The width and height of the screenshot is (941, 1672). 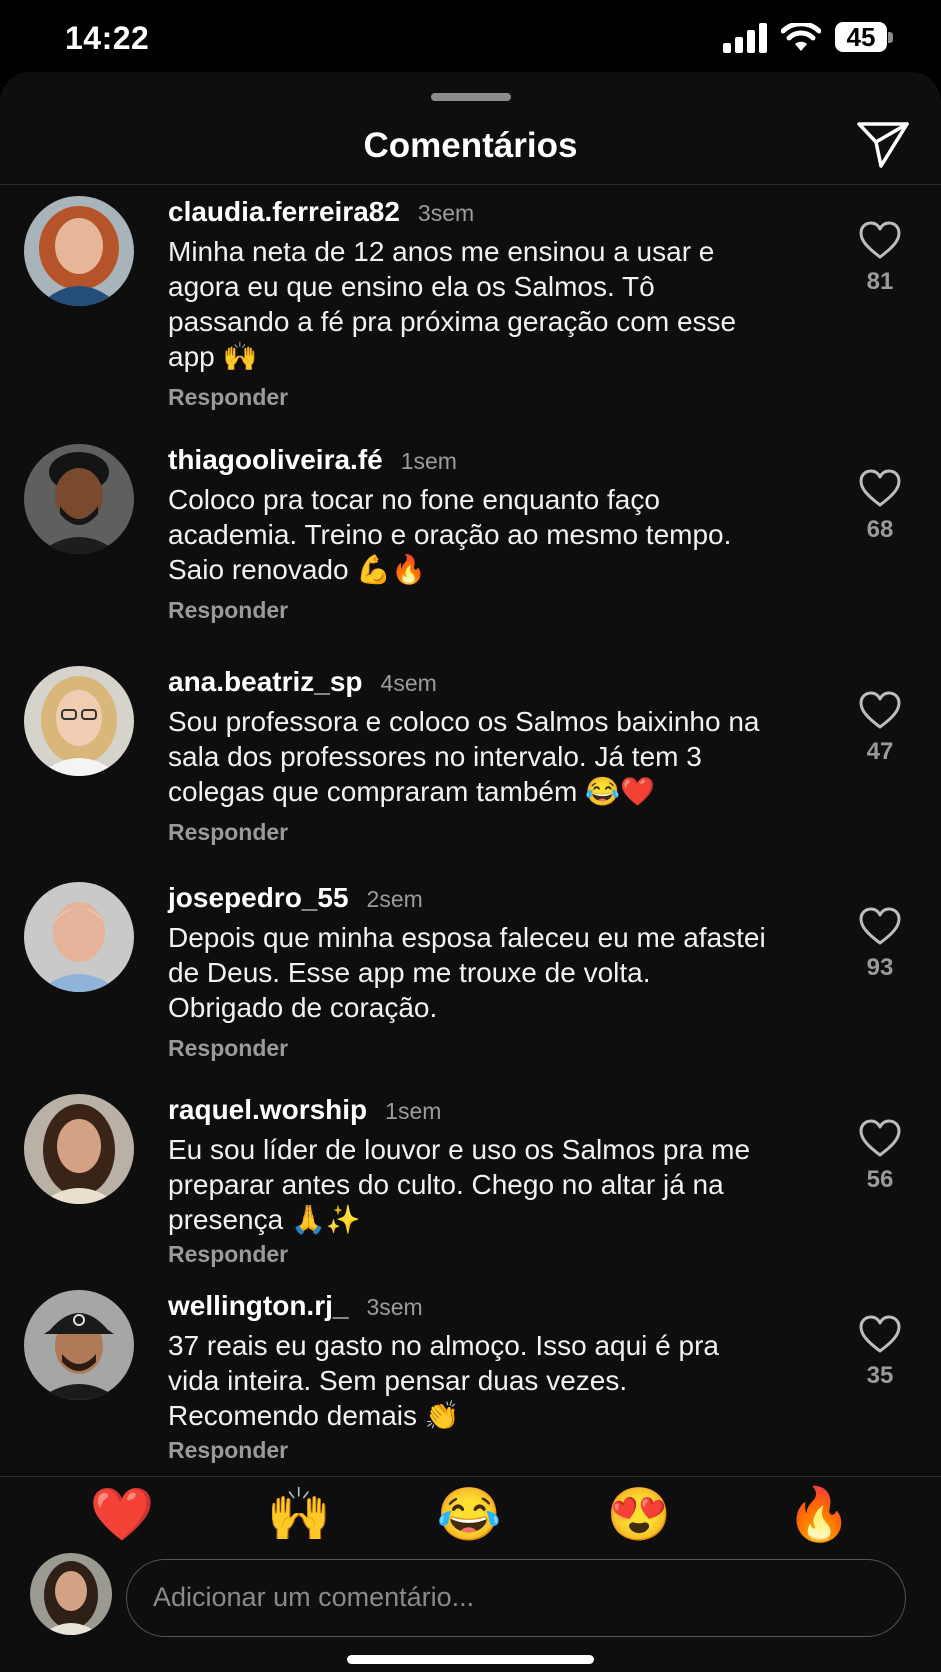 What do you see at coordinates (265, 682) in the screenshot?
I see `username: ana.beatriz_sp` at bounding box center [265, 682].